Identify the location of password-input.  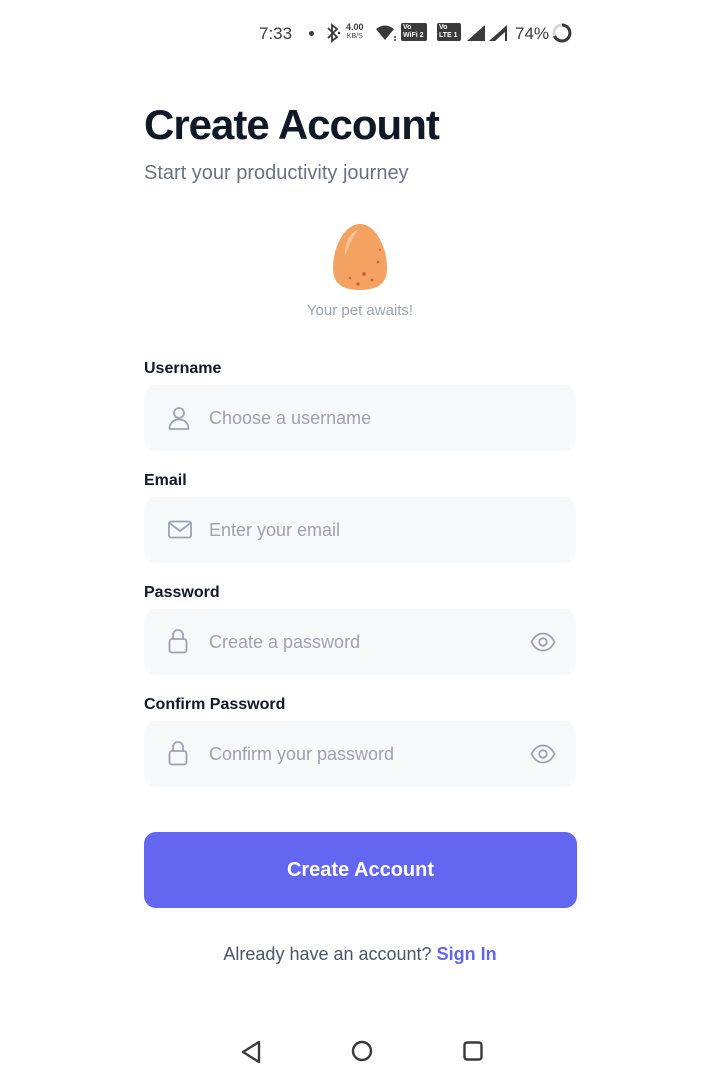
(359, 642).